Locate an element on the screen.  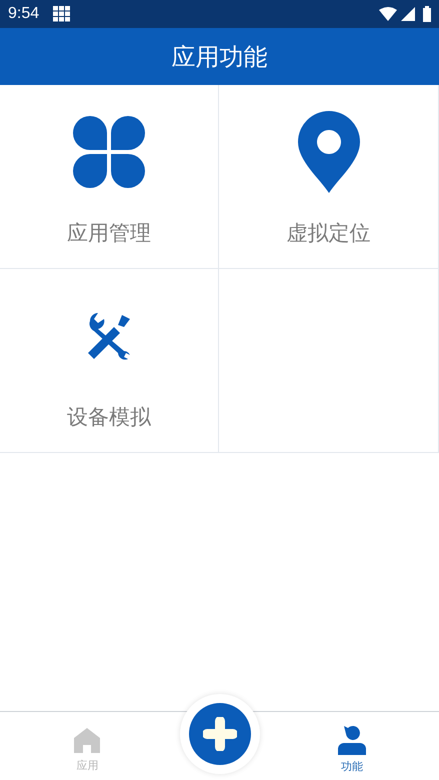
grid-icon is located at coordinates (62, 14).